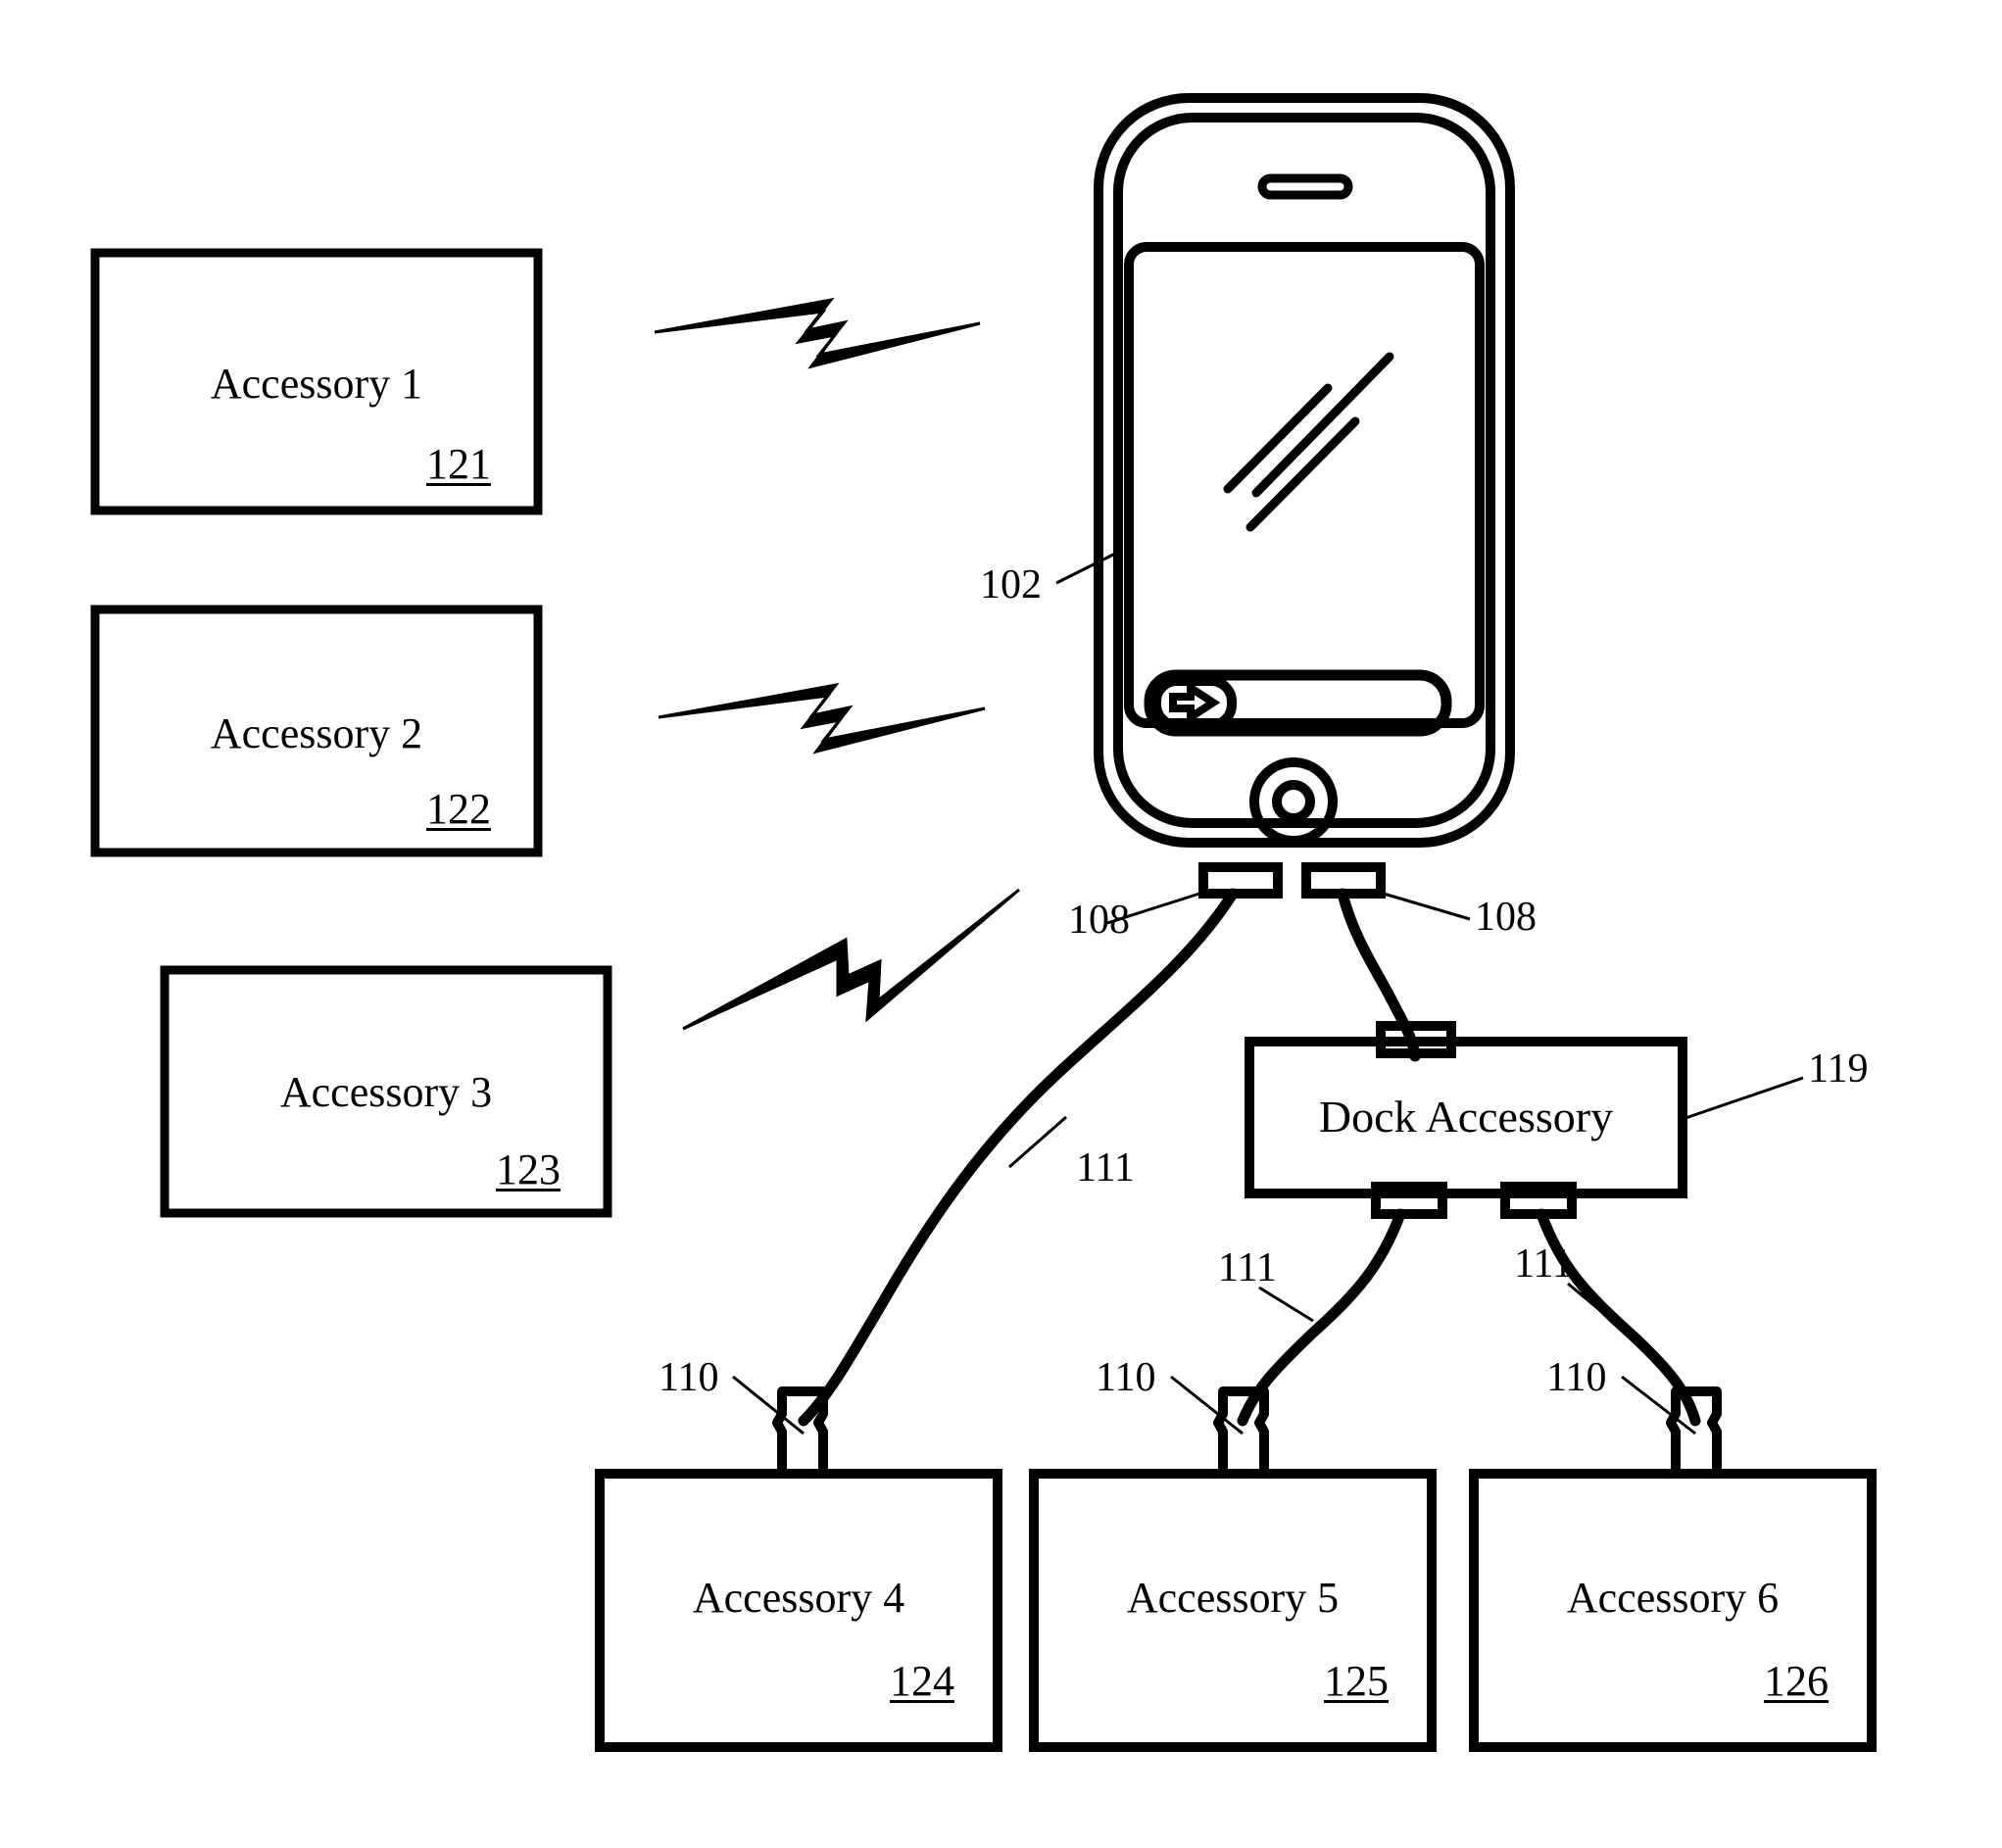 The width and height of the screenshot is (2002, 1848). Describe the element at coordinates (851, 960) in the screenshot. I see `lightning-bolt-3-icon` at that location.